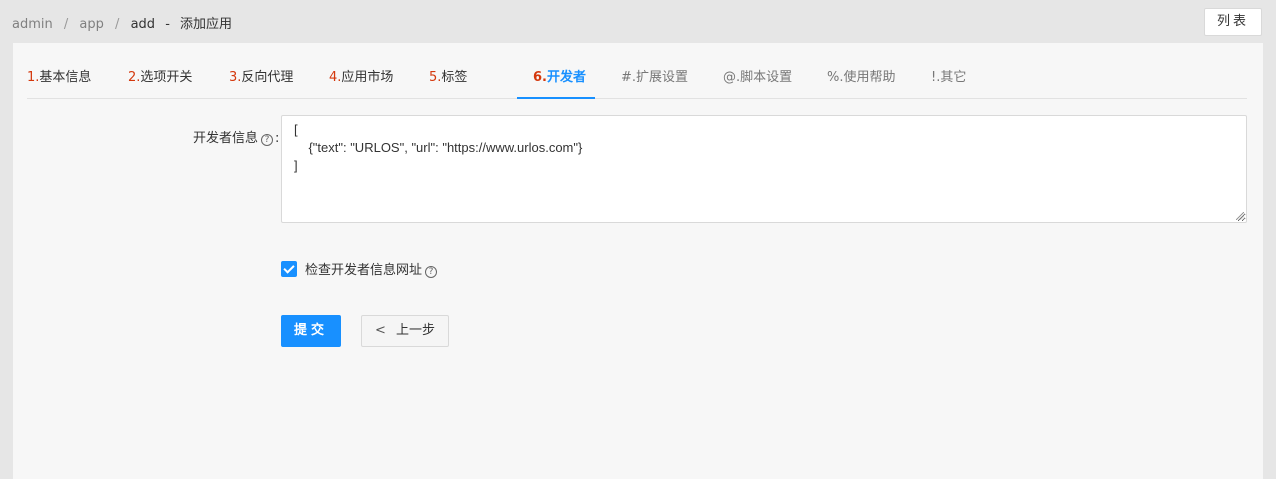 The height and width of the screenshot is (479, 1276). I want to click on tab-number: 5., so click(435, 77).